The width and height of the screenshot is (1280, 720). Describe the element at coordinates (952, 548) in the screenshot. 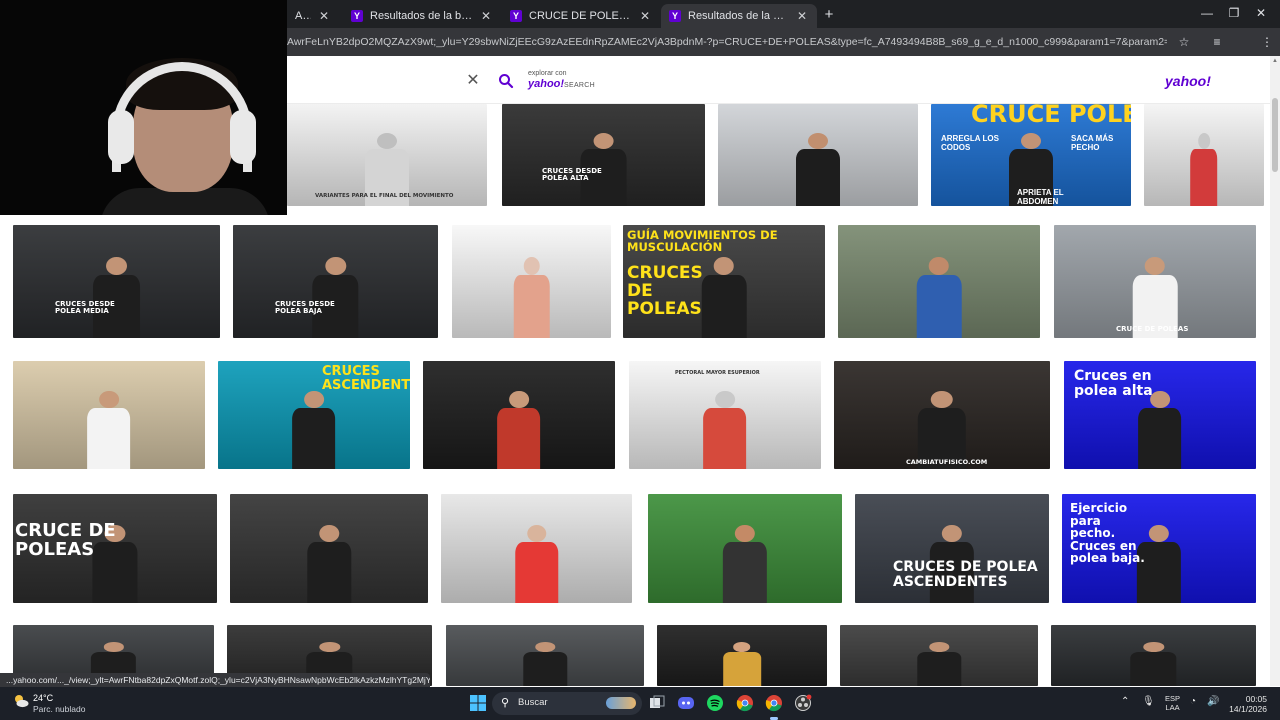

I see `image-result-tile: CRUCES DE POLEA ASCENDENTES` at that location.